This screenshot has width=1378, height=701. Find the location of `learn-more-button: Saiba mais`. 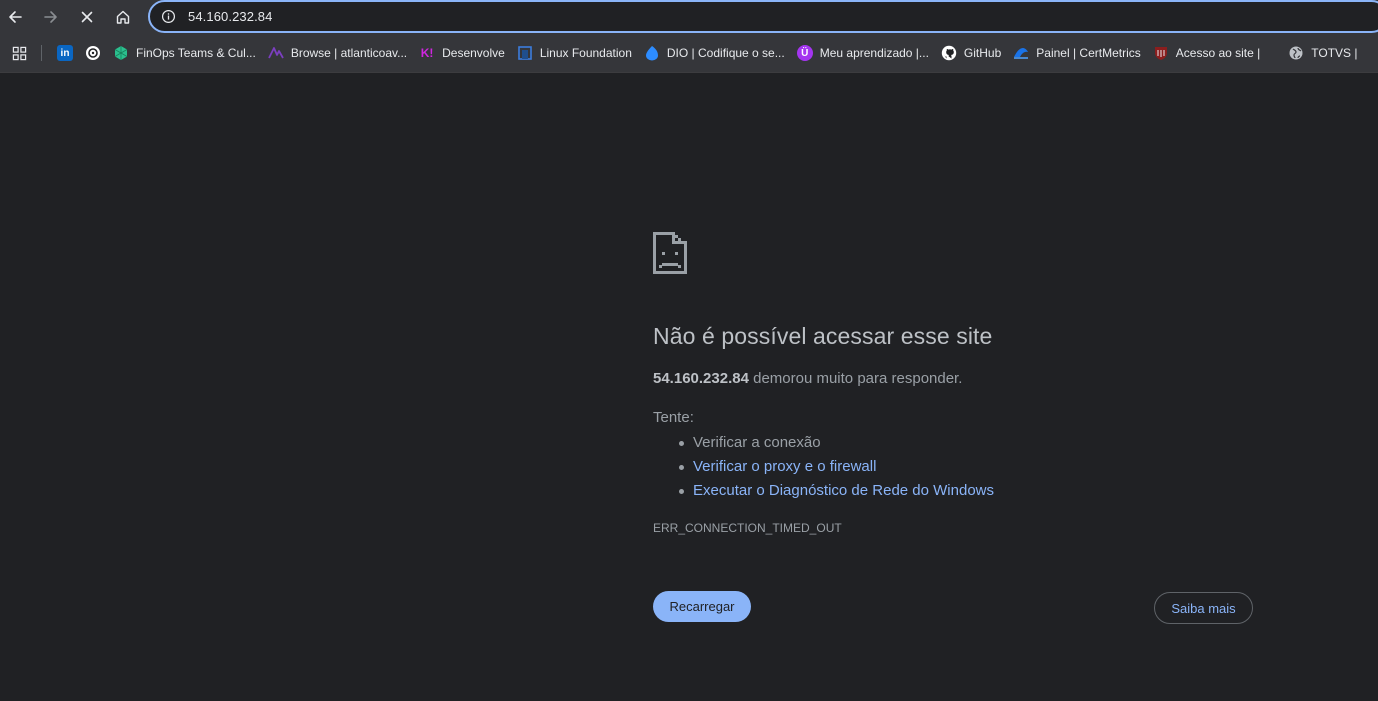

learn-more-button: Saiba mais is located at coordinates (1203, 608).